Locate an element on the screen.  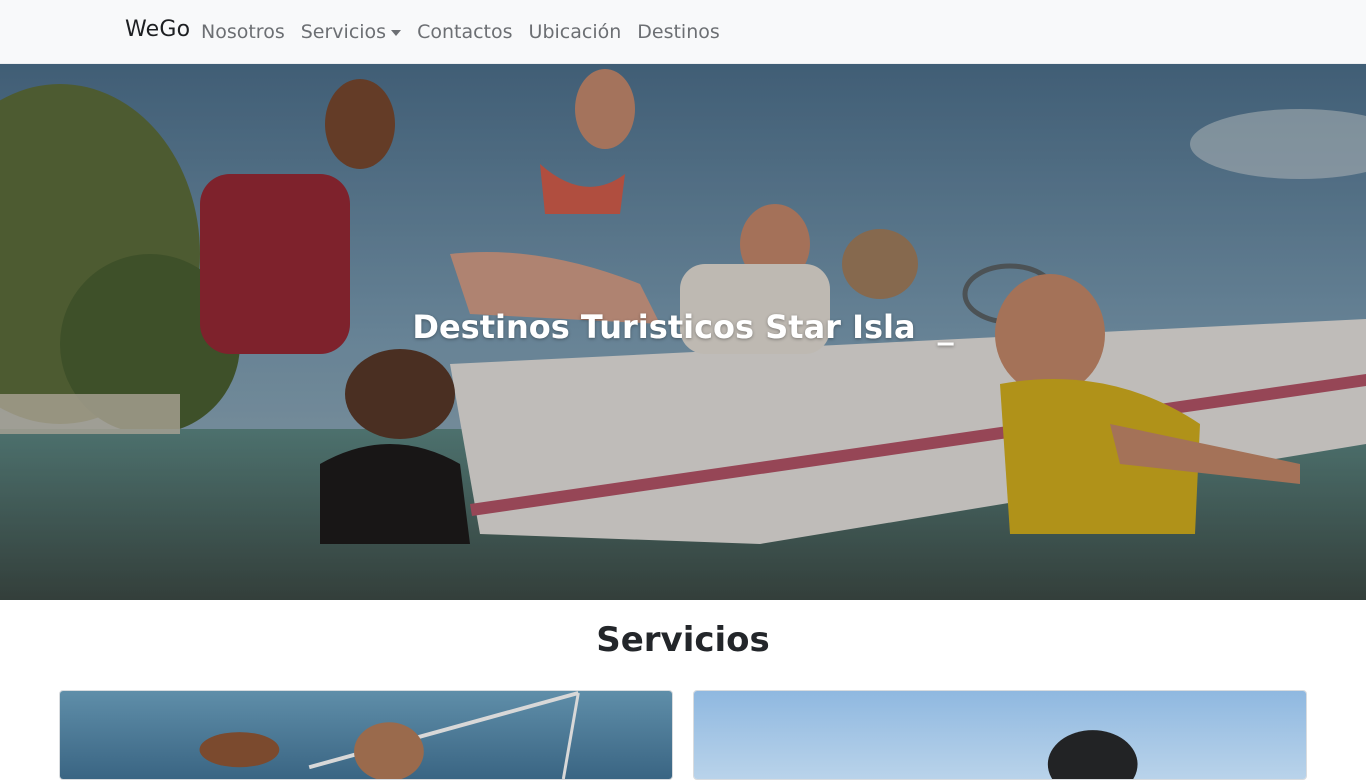
nav-item-ubicacion: Ubicación is located at coordinates (575, 32).